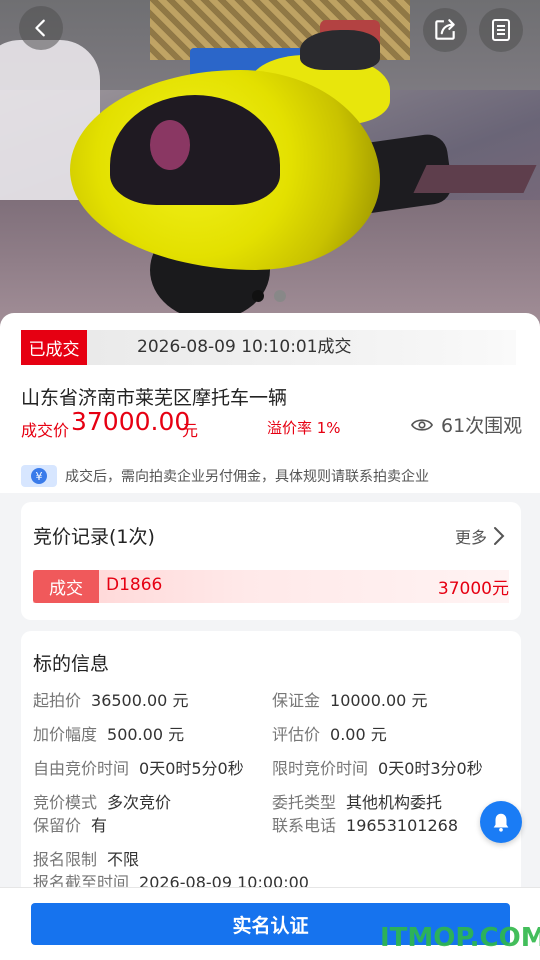 Image resolution: width=540 pixels, height=960 pixels. What do you see at coordinates (296, 700) in the screenshot?
I see `field-label: 保证金` at bounding box center [296, 700].